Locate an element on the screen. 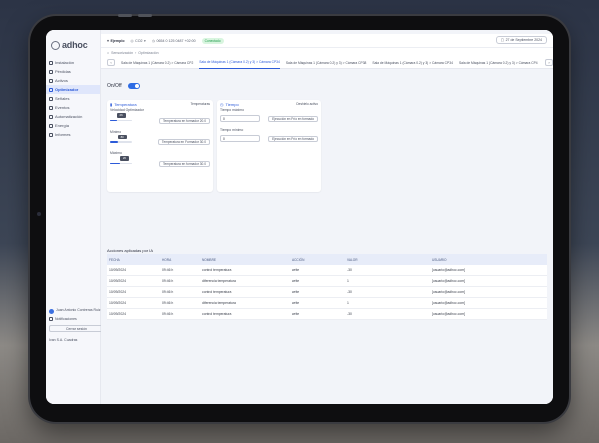 The height and width of the screenshot is (443, 599). table-cell: control temperatura is located at coordinates (217, 314).